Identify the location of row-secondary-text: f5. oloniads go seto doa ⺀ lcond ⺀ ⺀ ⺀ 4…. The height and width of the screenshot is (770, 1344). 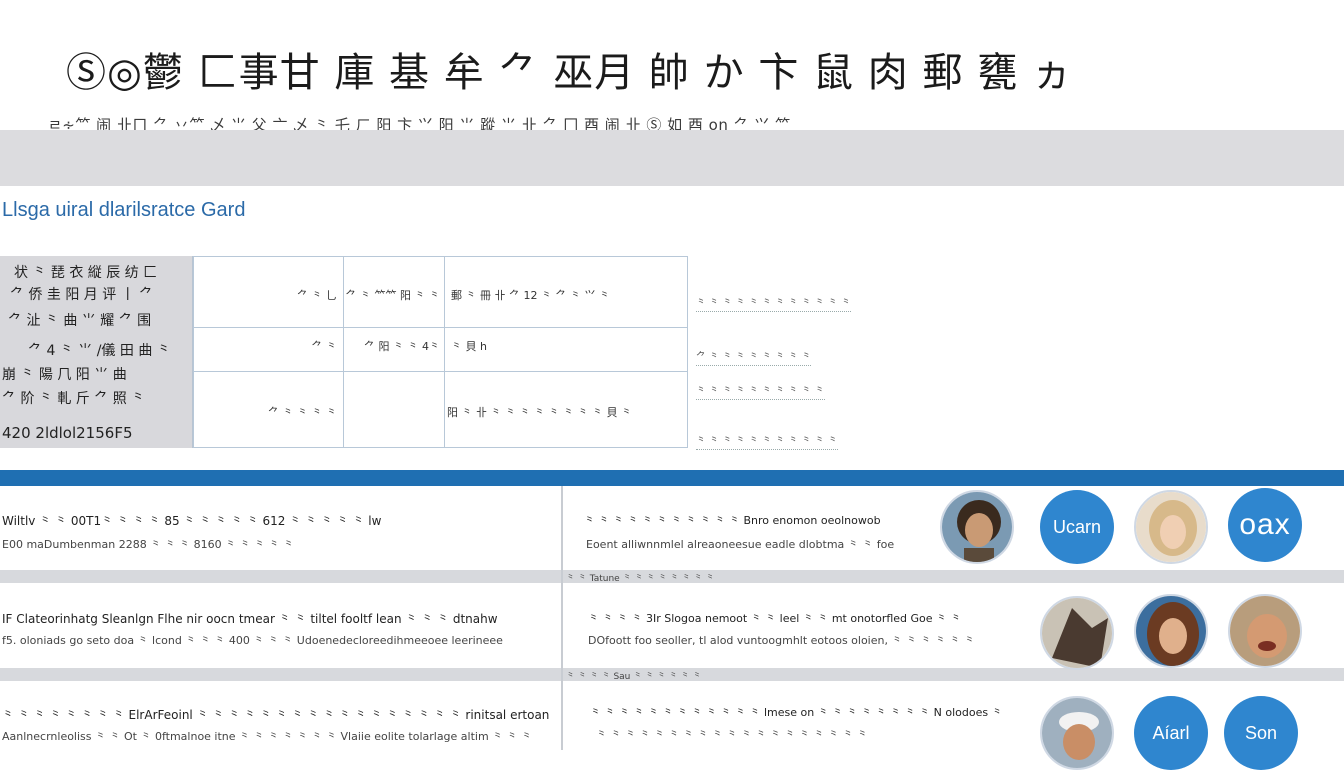
(252, 640).